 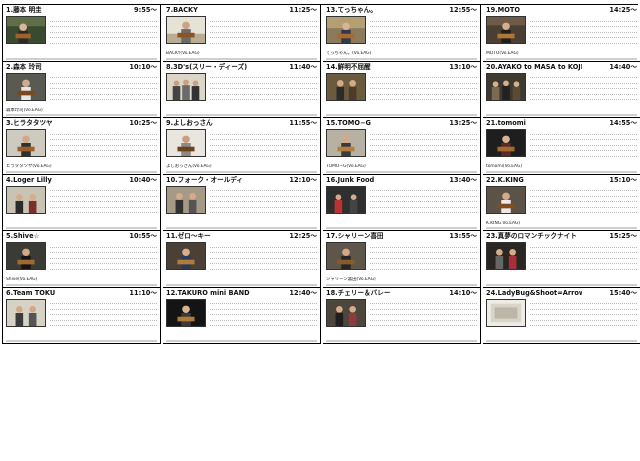 I want to click on performer-name: 2.森本 玲司, so click(x=24, y=66).